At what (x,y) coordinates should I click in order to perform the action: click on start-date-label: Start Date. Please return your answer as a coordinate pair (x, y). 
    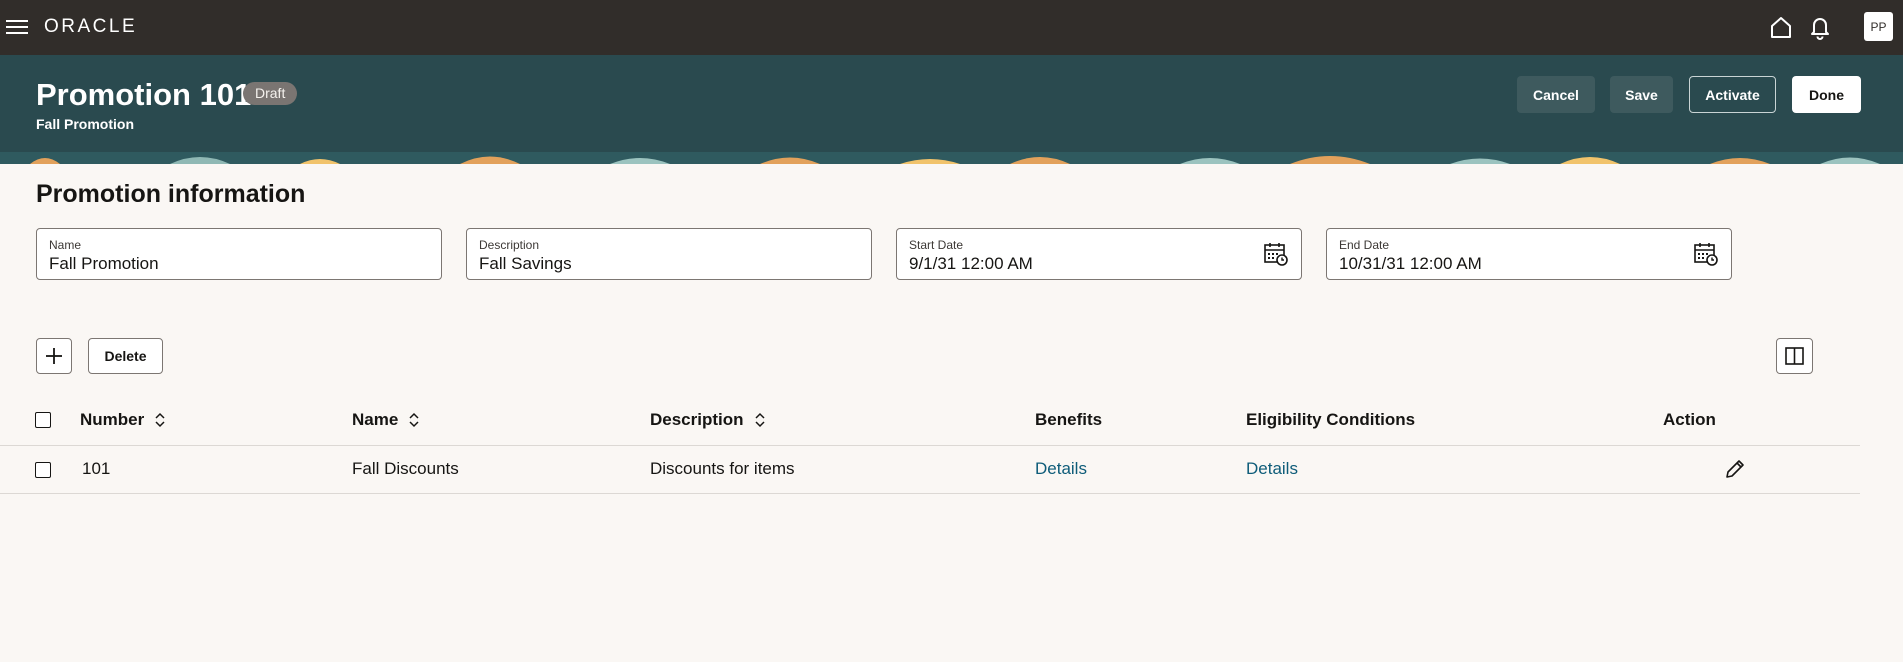
    Looking at the image, I should click on (936, 245).